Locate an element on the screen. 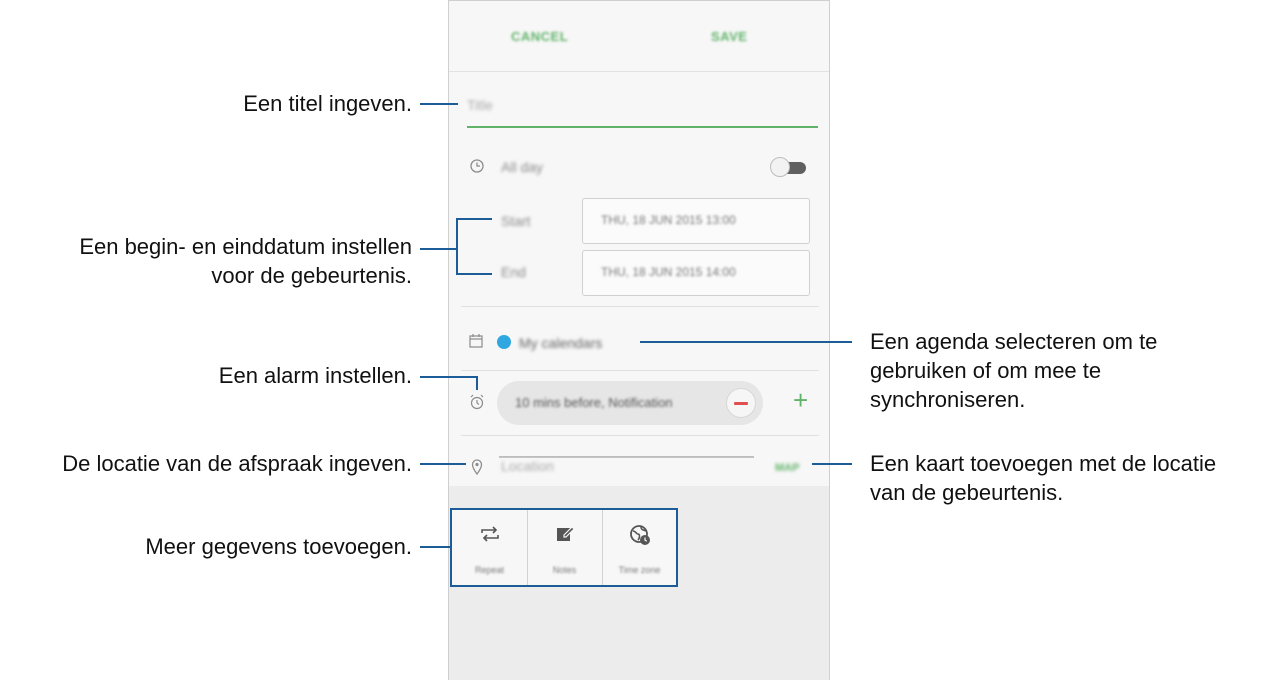  cancel-button: CANCEL is located at coordinates (539, 36).